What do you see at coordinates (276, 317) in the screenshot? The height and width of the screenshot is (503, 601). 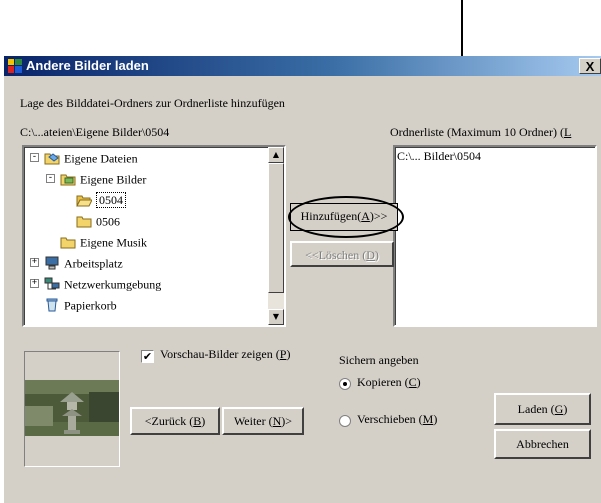 I see `scroll-down-button: ▼` at bounding box center [276, 317].